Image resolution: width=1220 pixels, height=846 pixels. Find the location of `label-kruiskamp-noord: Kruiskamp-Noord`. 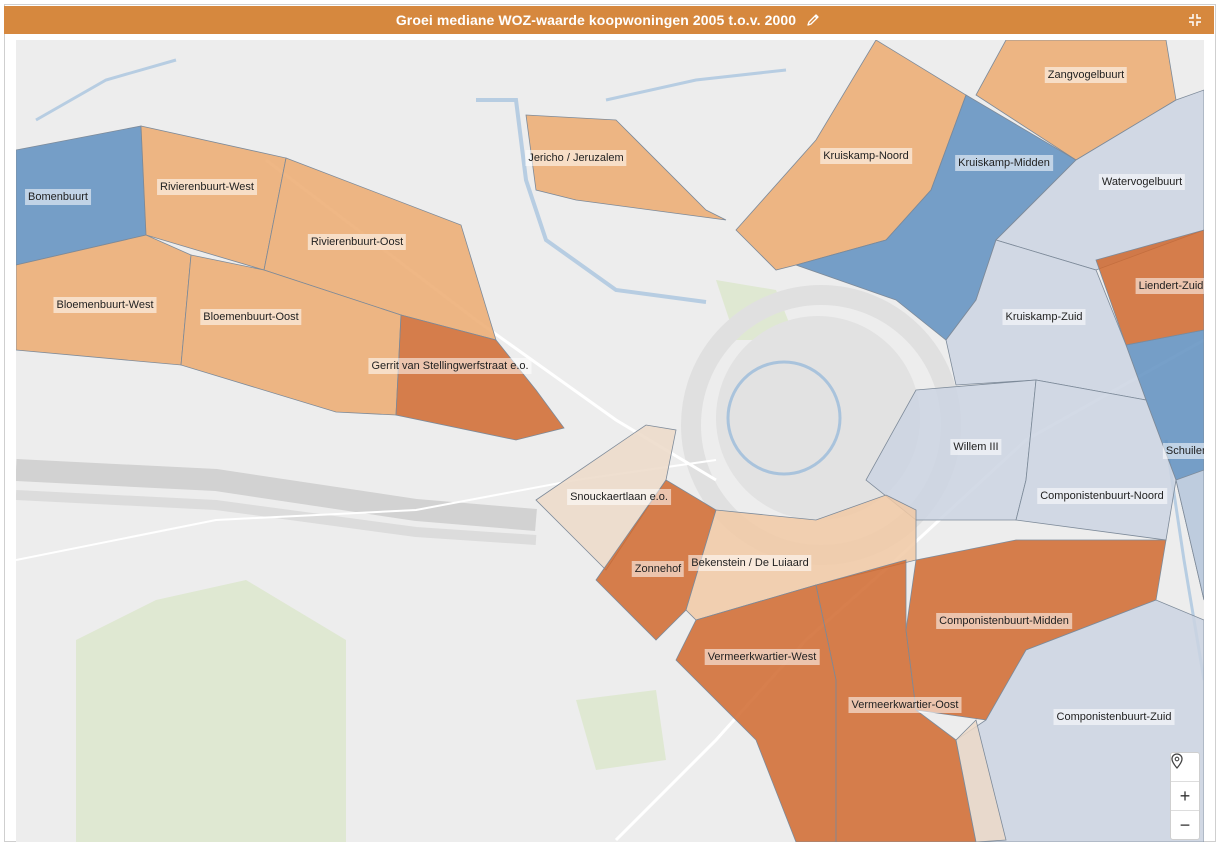

label-kruiskamp-noord: Kruiskamp-Noord is located at coordinates (866, 156).